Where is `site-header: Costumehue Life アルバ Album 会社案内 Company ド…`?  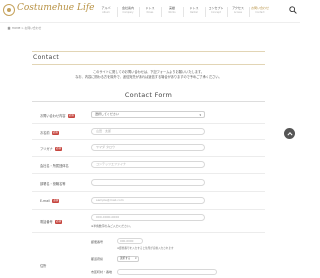 site-header: Costumehue Life アルバ Album 会社案内 Company ド… is located at coordinates (150, 11).